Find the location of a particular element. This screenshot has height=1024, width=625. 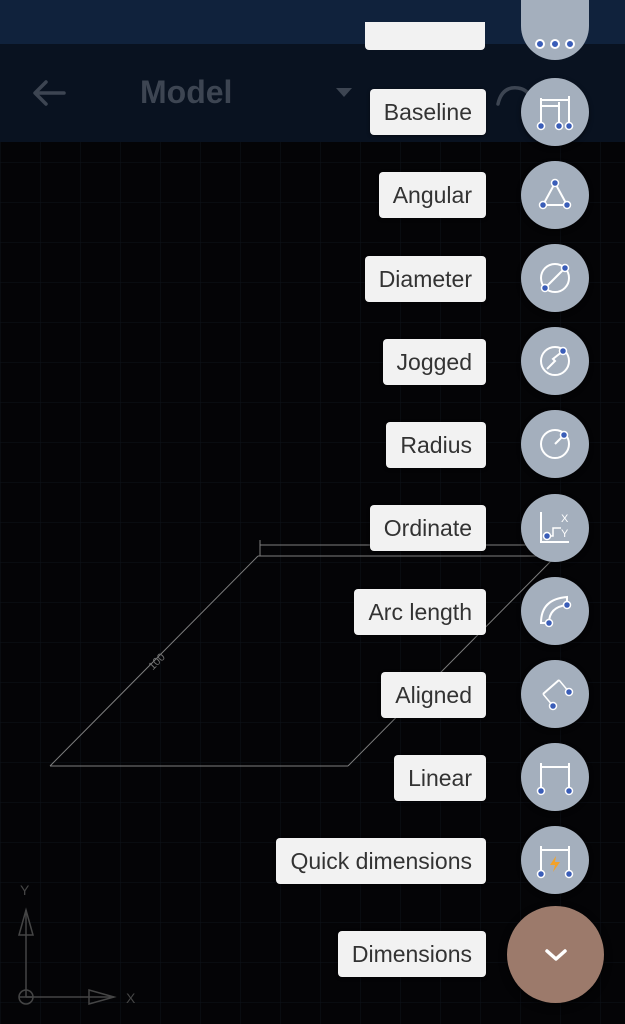

dimensions-fab-button is located at coordinates (555, 954).